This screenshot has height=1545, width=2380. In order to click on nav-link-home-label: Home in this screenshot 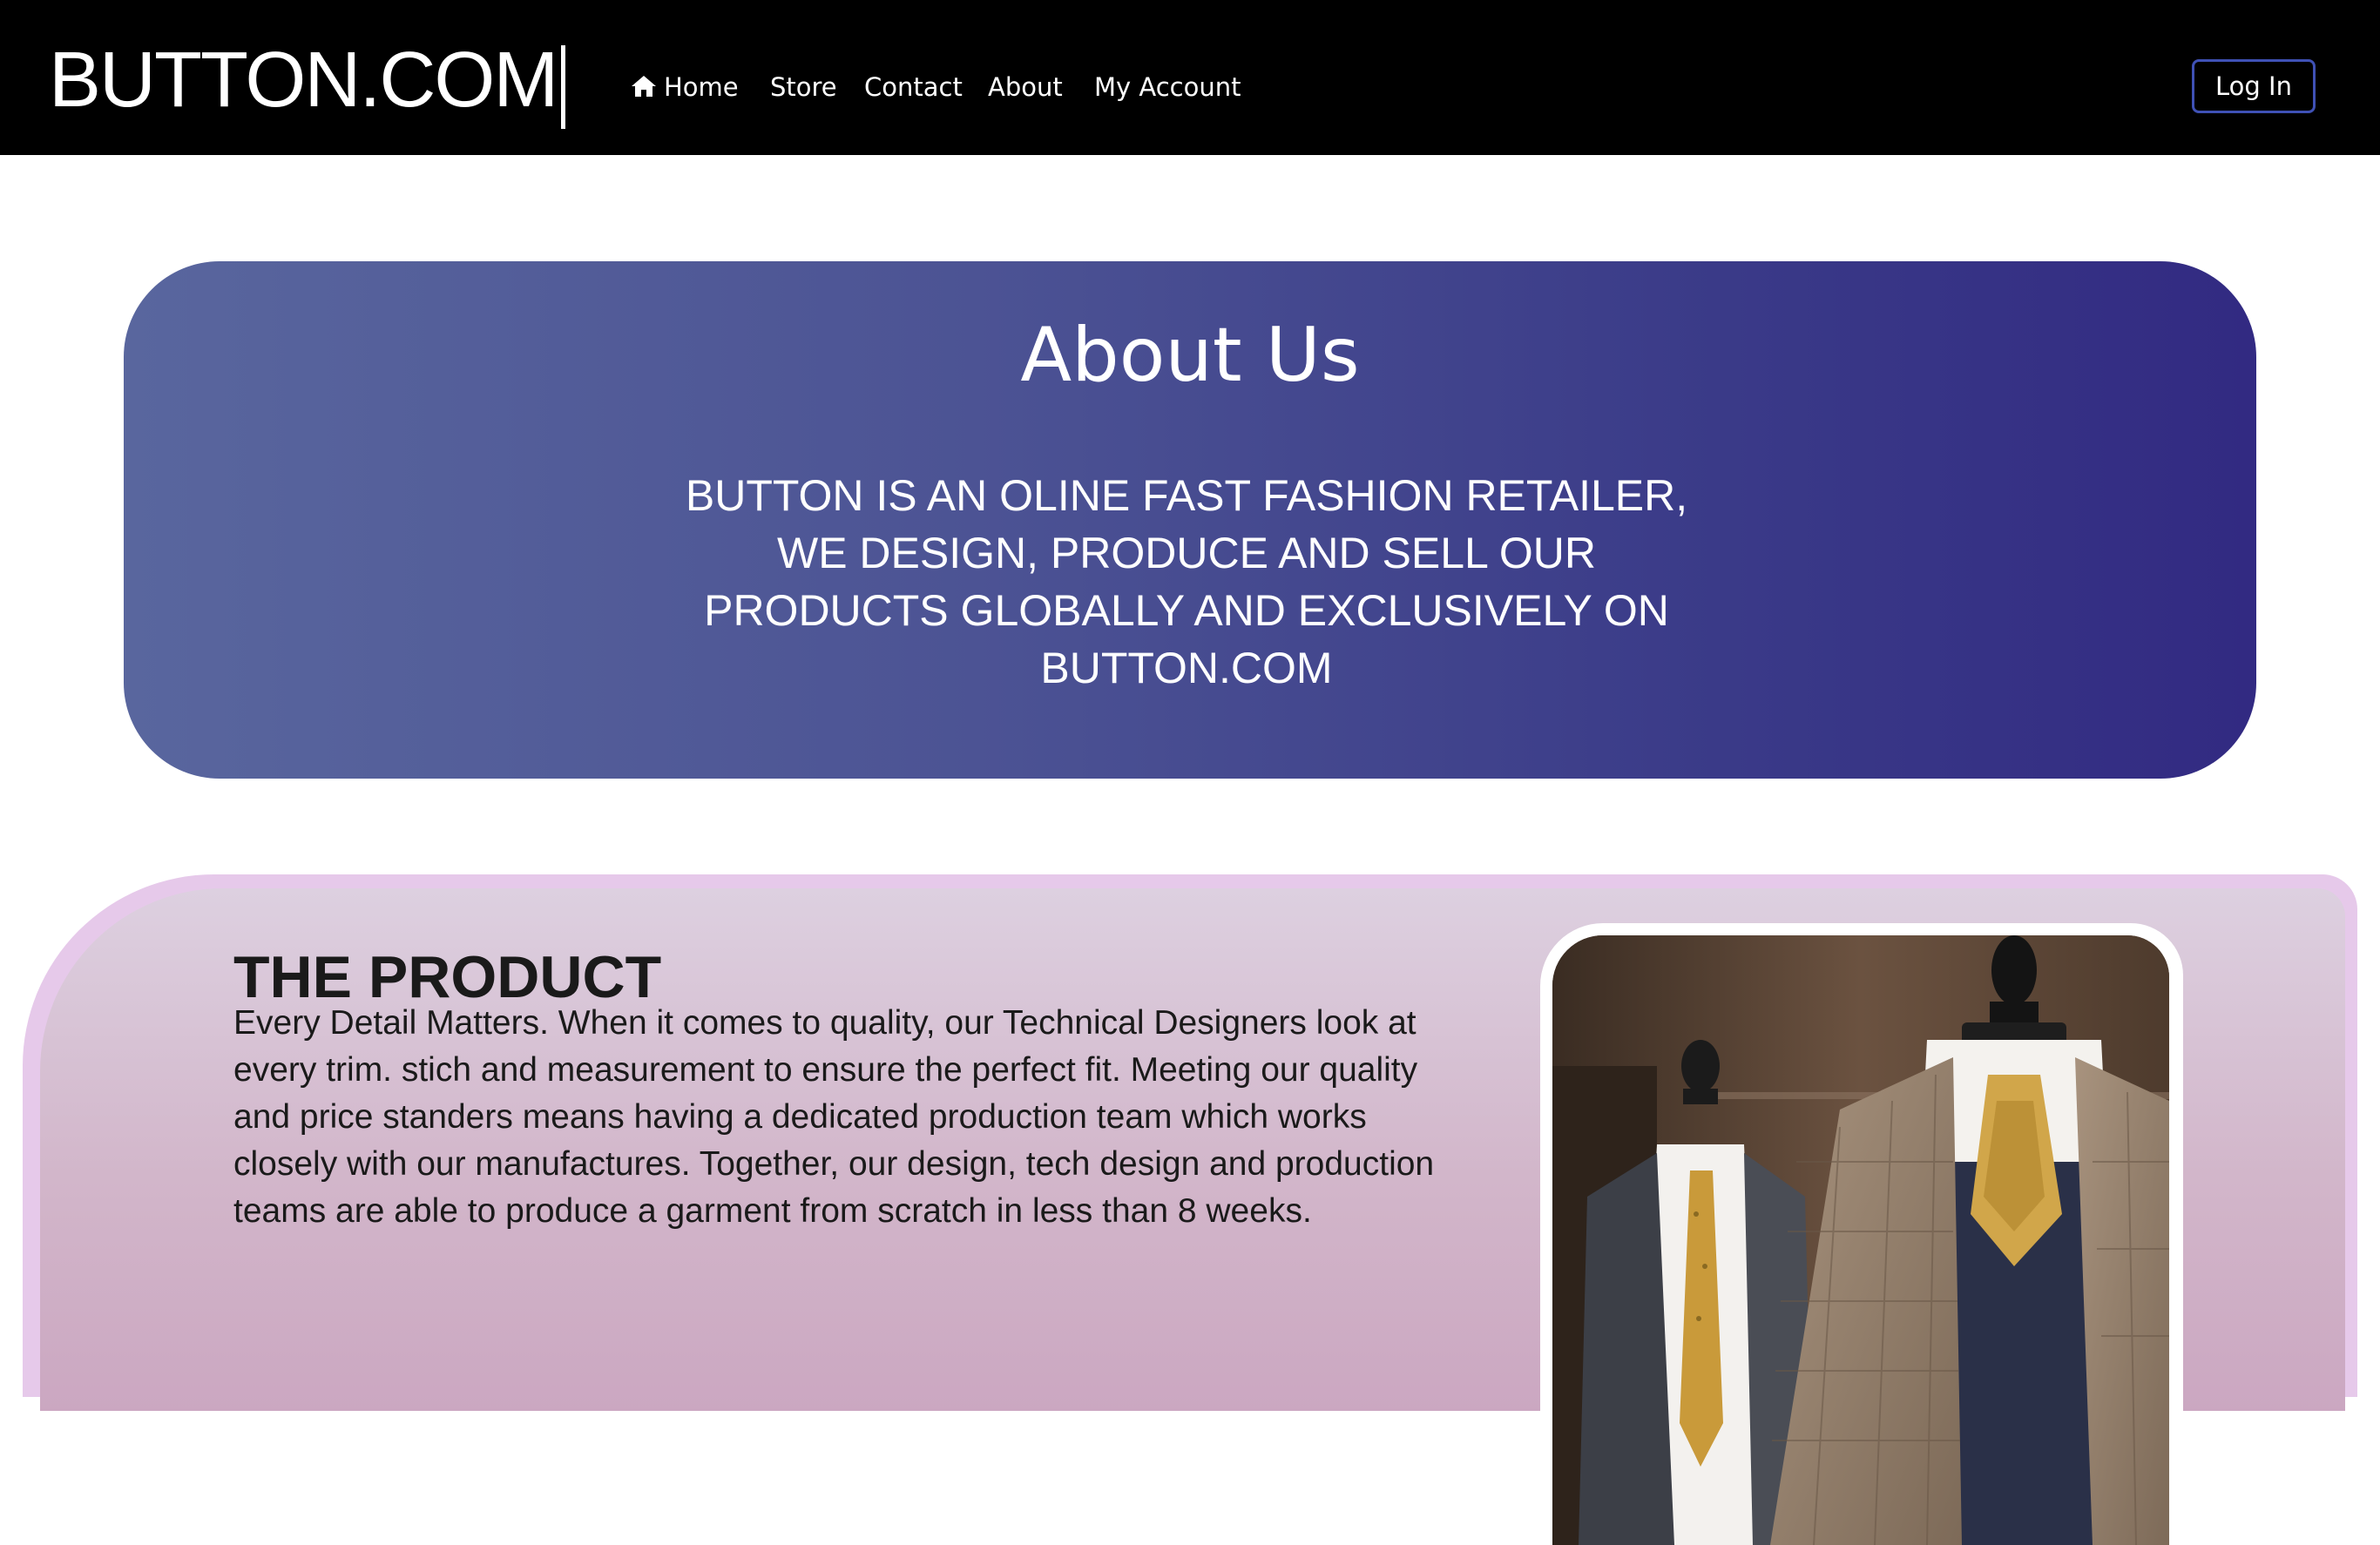, I will do `click(701, 87)`.